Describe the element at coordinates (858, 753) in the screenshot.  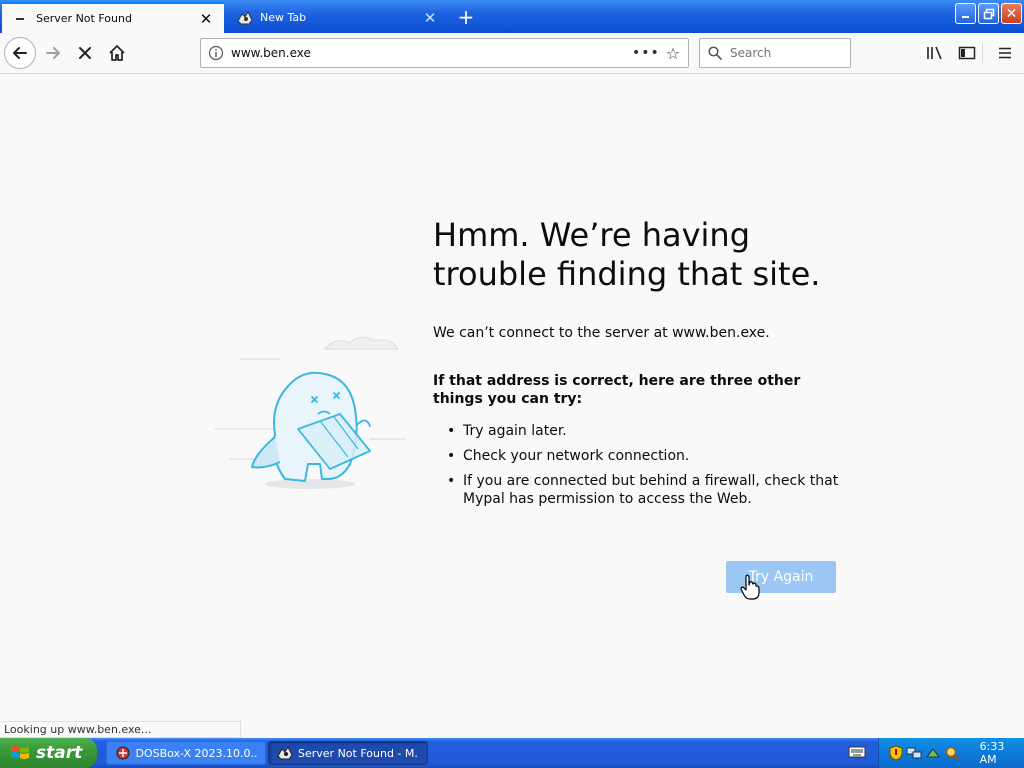
I see `keyboard-icon` at that location.